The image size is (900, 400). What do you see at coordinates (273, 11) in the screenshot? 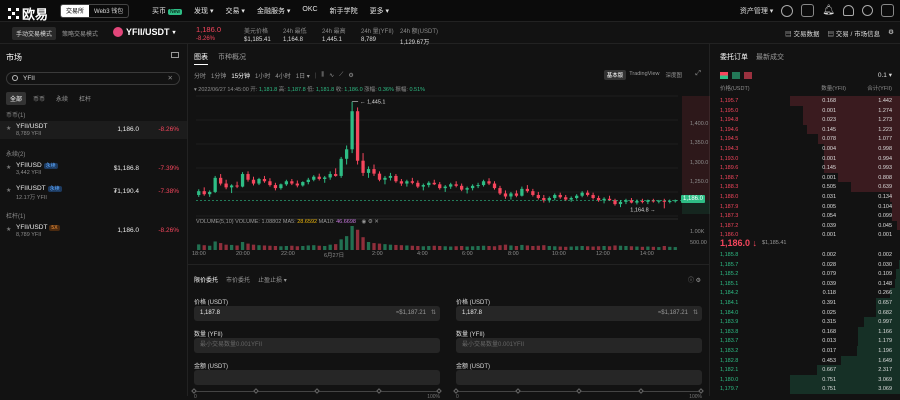
I see `nav-finance: 金融服务 ▾` at bounding box center [273, 11].